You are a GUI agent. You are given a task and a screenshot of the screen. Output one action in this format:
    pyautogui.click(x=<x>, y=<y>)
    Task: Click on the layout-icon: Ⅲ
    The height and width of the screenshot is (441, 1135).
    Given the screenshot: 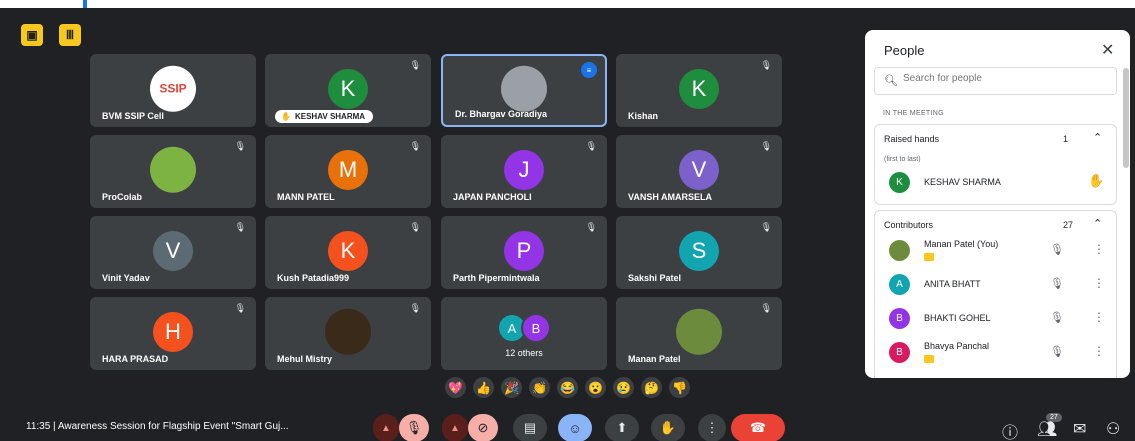 What is the action you would take?
    pyautogui.click(x=70, y=35)
    